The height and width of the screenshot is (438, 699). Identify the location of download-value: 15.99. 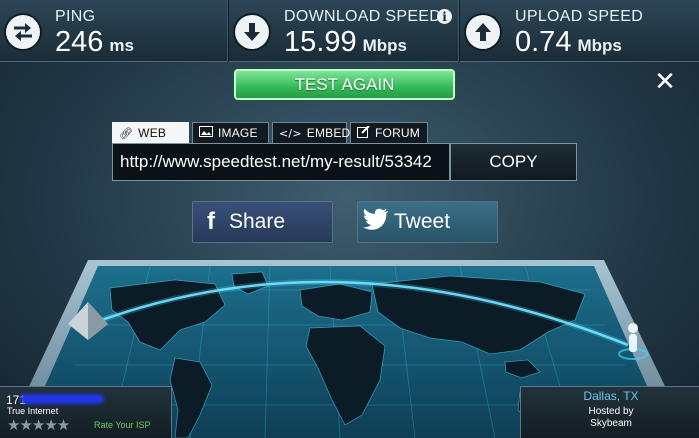
(320, 42).